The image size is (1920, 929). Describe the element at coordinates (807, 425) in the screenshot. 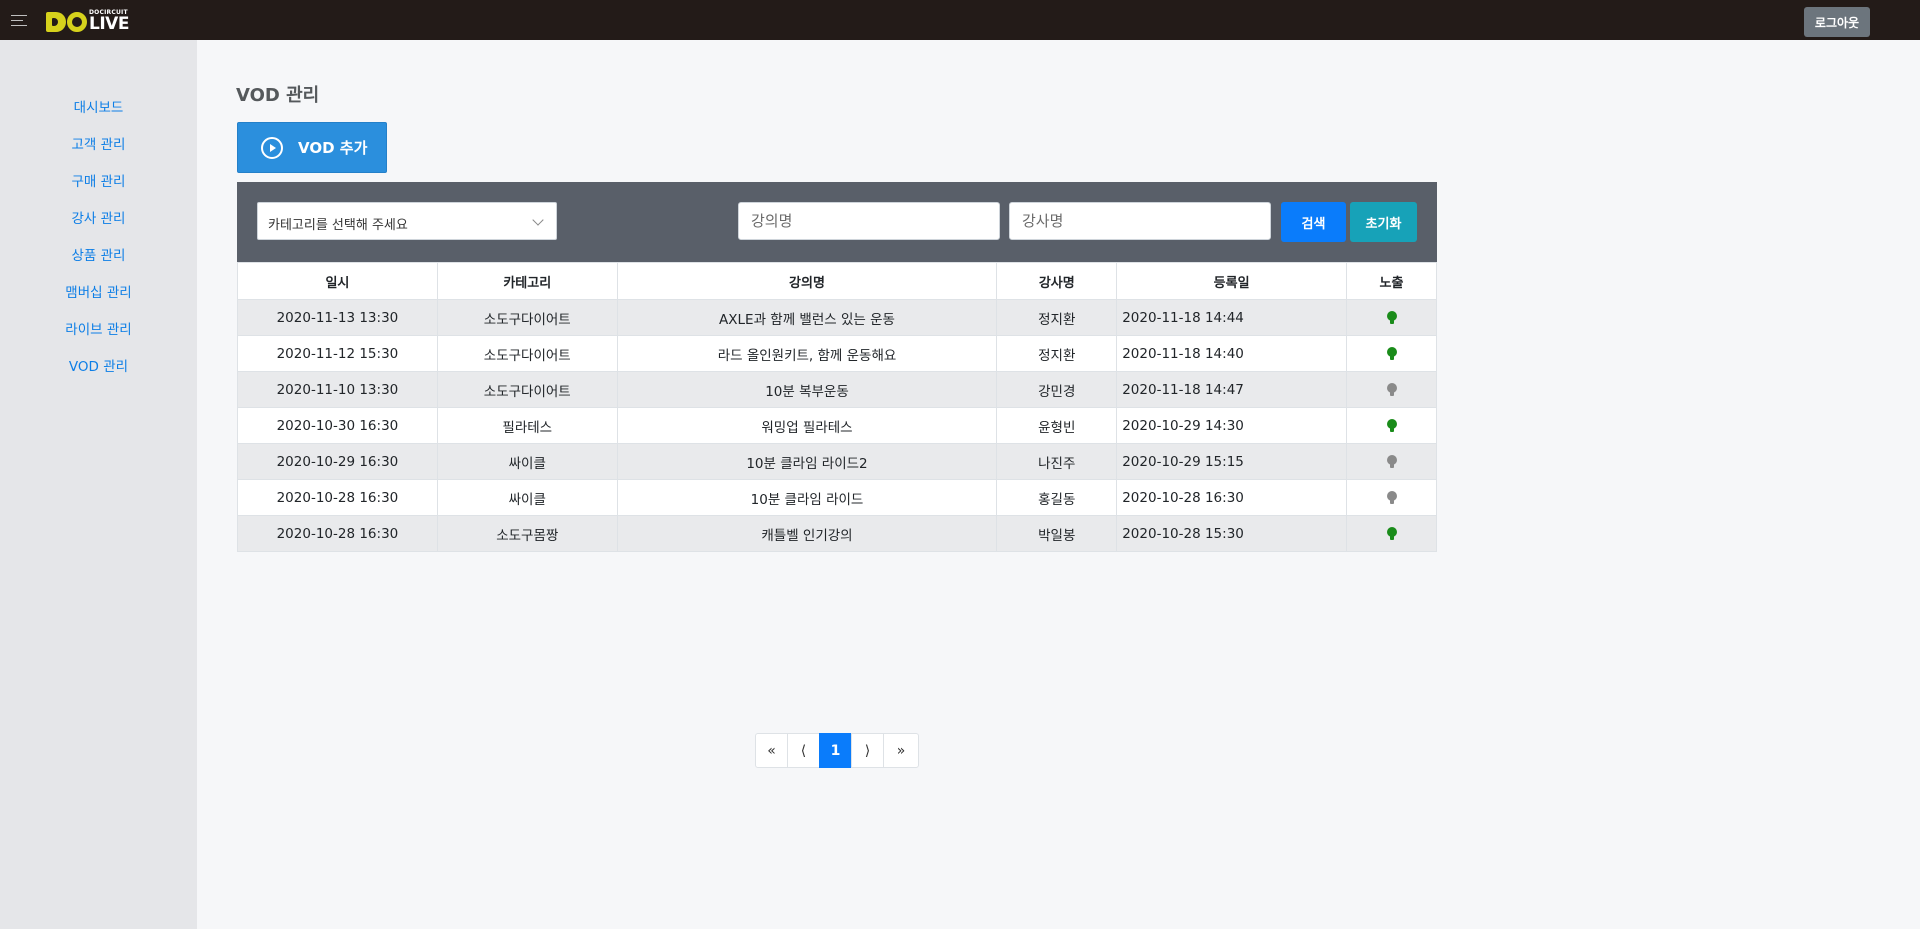

I see `cell-lecture: 워밍업 필라테스` at that location.